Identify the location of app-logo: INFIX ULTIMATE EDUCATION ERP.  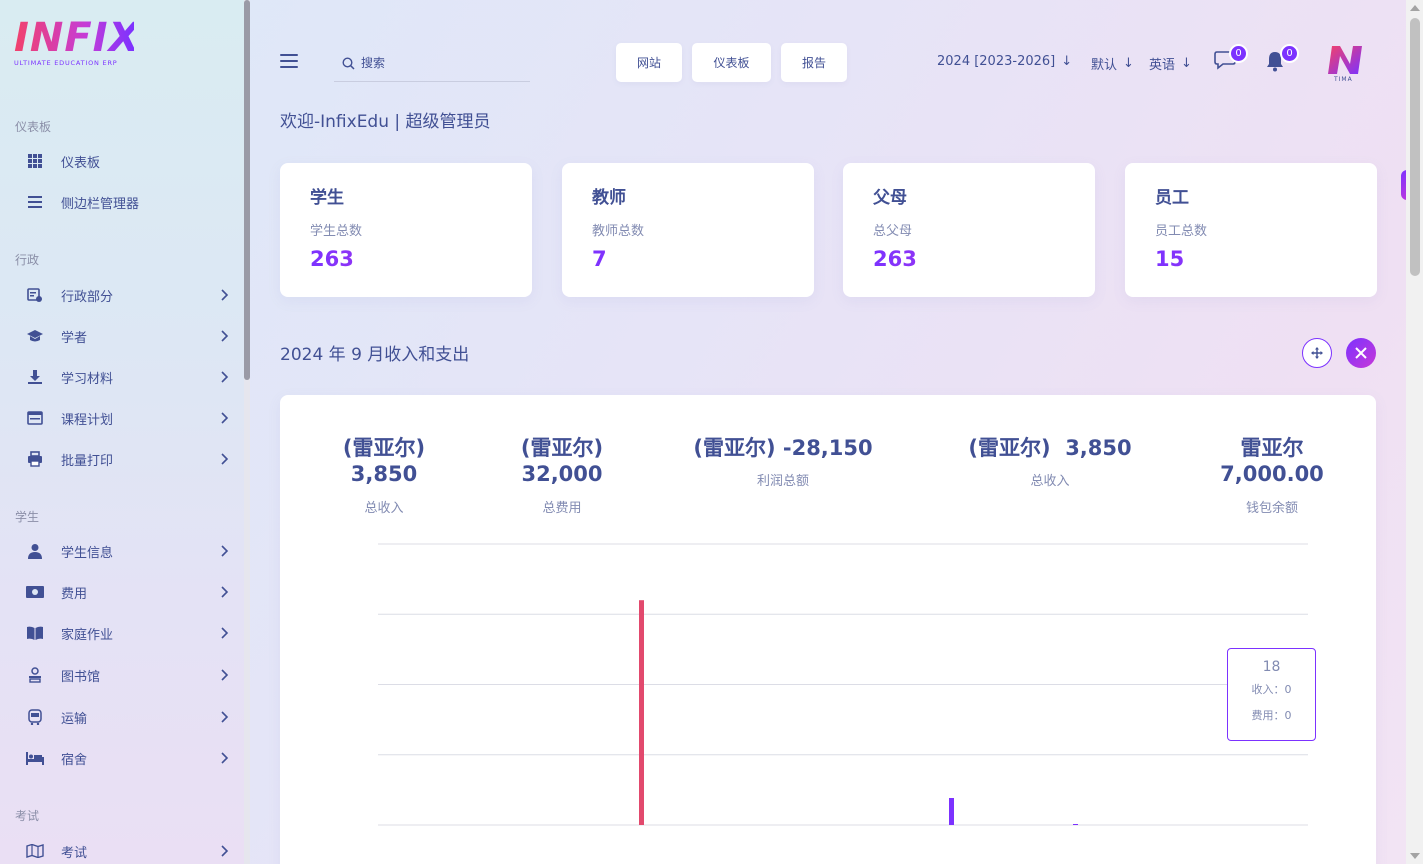
(77, 41).